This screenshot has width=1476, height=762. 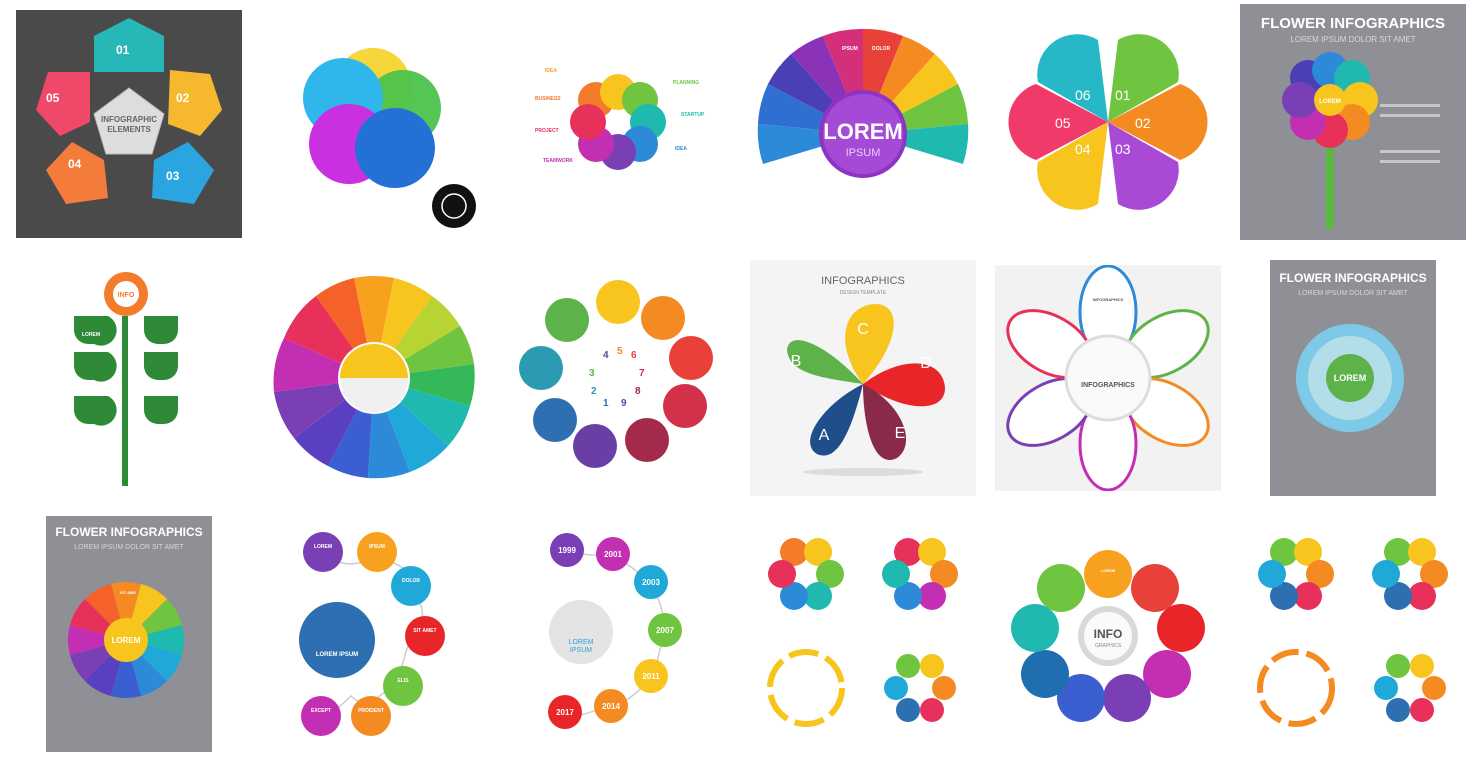 I want to click on gallery-thumbnail: INFO GRAPHICS LOREM, so click(x=1108, y=634).